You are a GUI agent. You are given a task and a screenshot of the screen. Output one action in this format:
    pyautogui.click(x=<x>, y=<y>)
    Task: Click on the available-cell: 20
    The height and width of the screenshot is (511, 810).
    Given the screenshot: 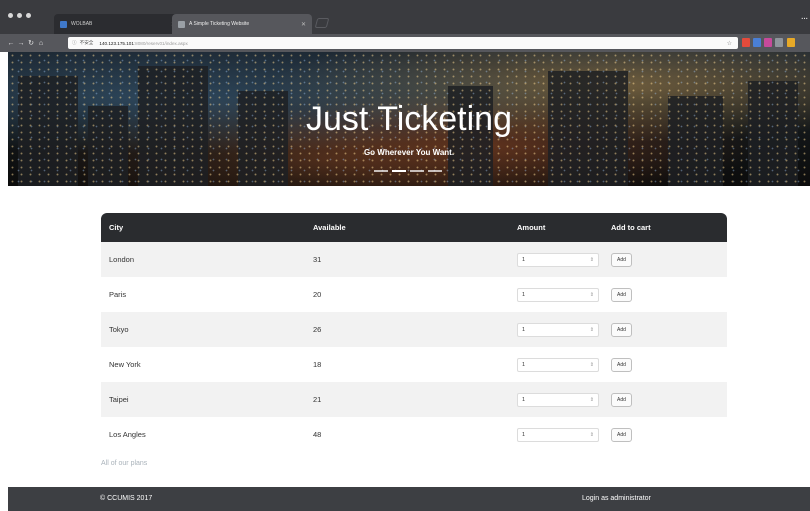 What is the action you would take?
    pyautogui.click(x=317, y=294)
    